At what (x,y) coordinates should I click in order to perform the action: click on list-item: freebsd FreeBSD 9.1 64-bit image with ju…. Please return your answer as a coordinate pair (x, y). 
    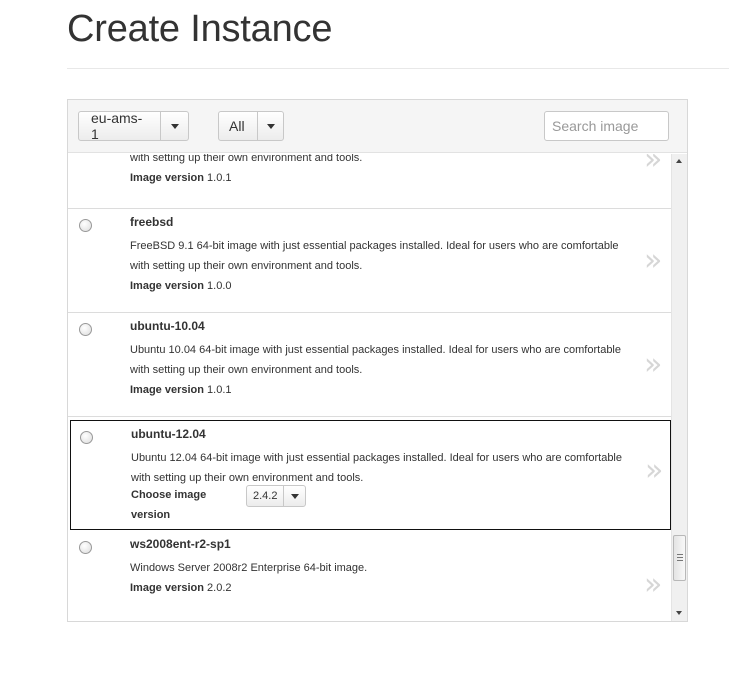
    Looking at the image, I should click on (369, 261).